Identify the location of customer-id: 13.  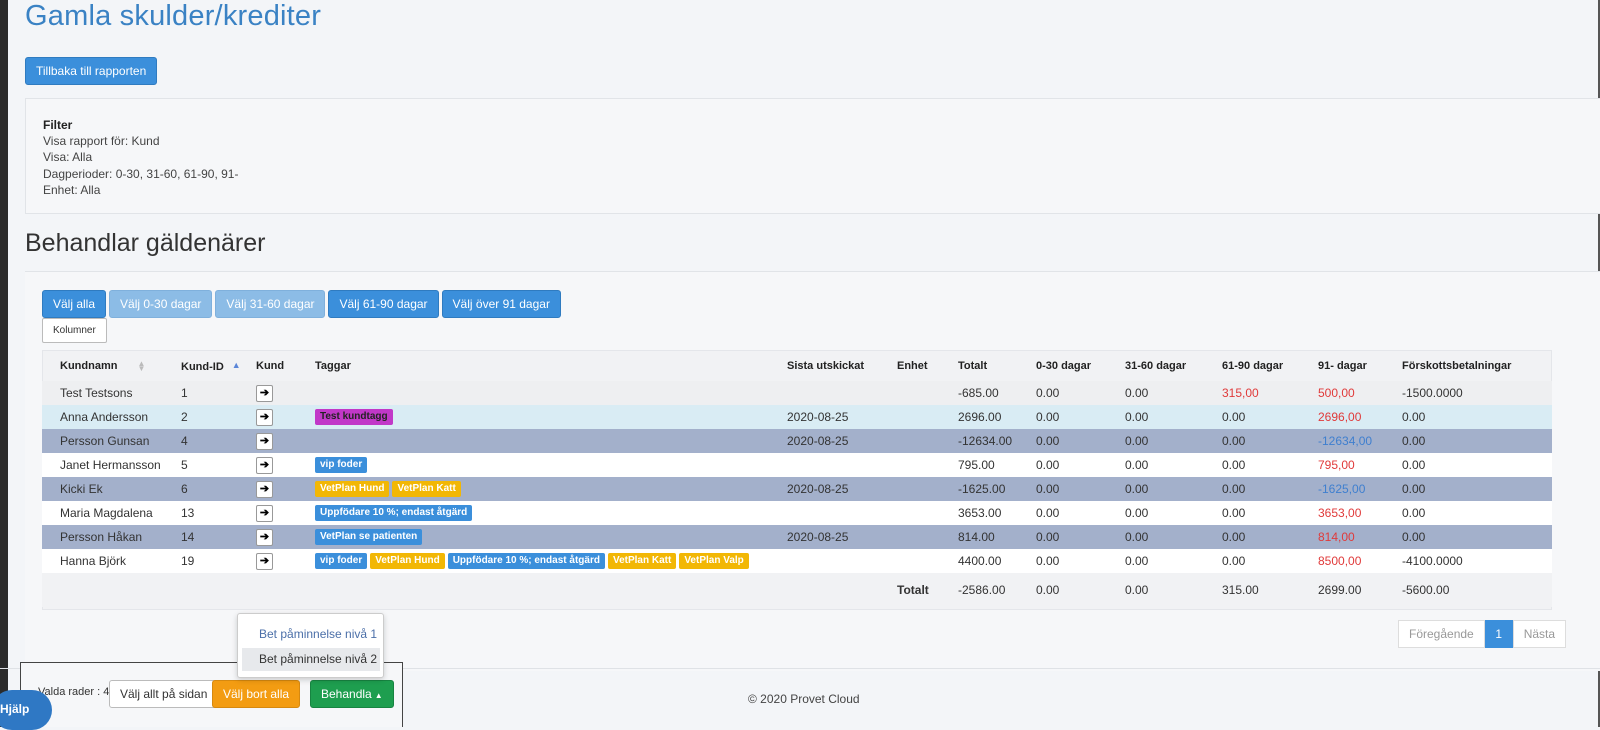
(218, 513).